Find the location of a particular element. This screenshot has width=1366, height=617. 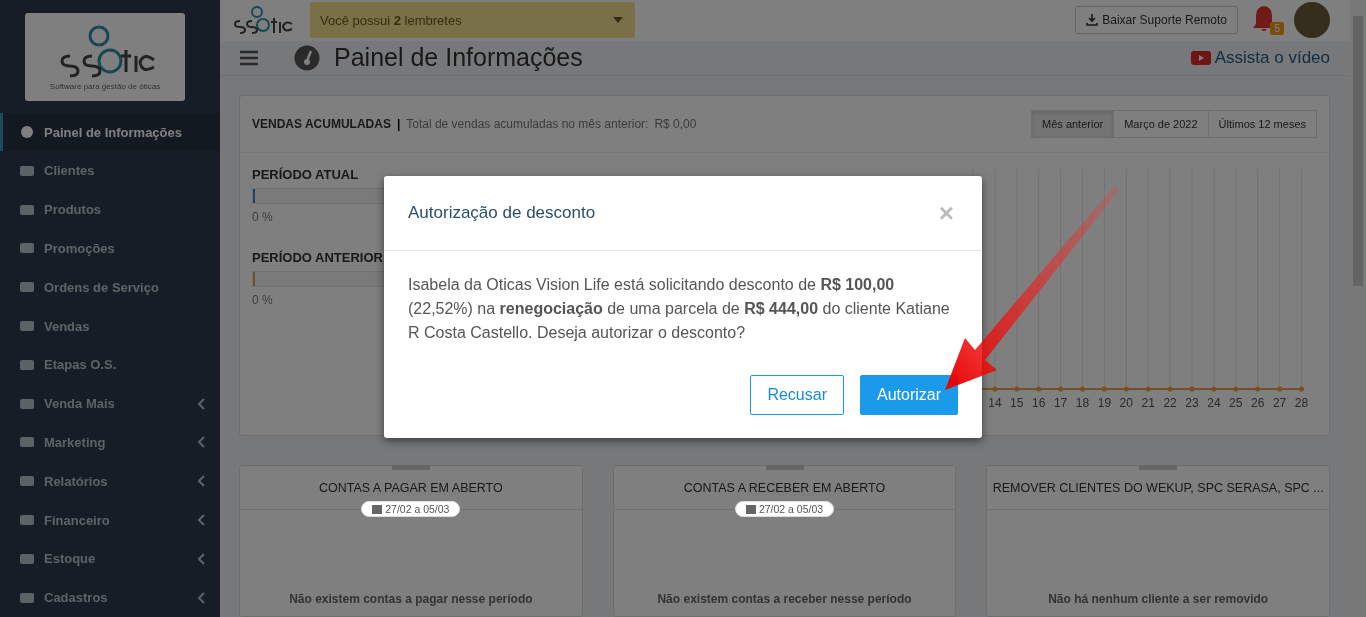

menu-item: Venda Mais is located at coordinates (110, 403).